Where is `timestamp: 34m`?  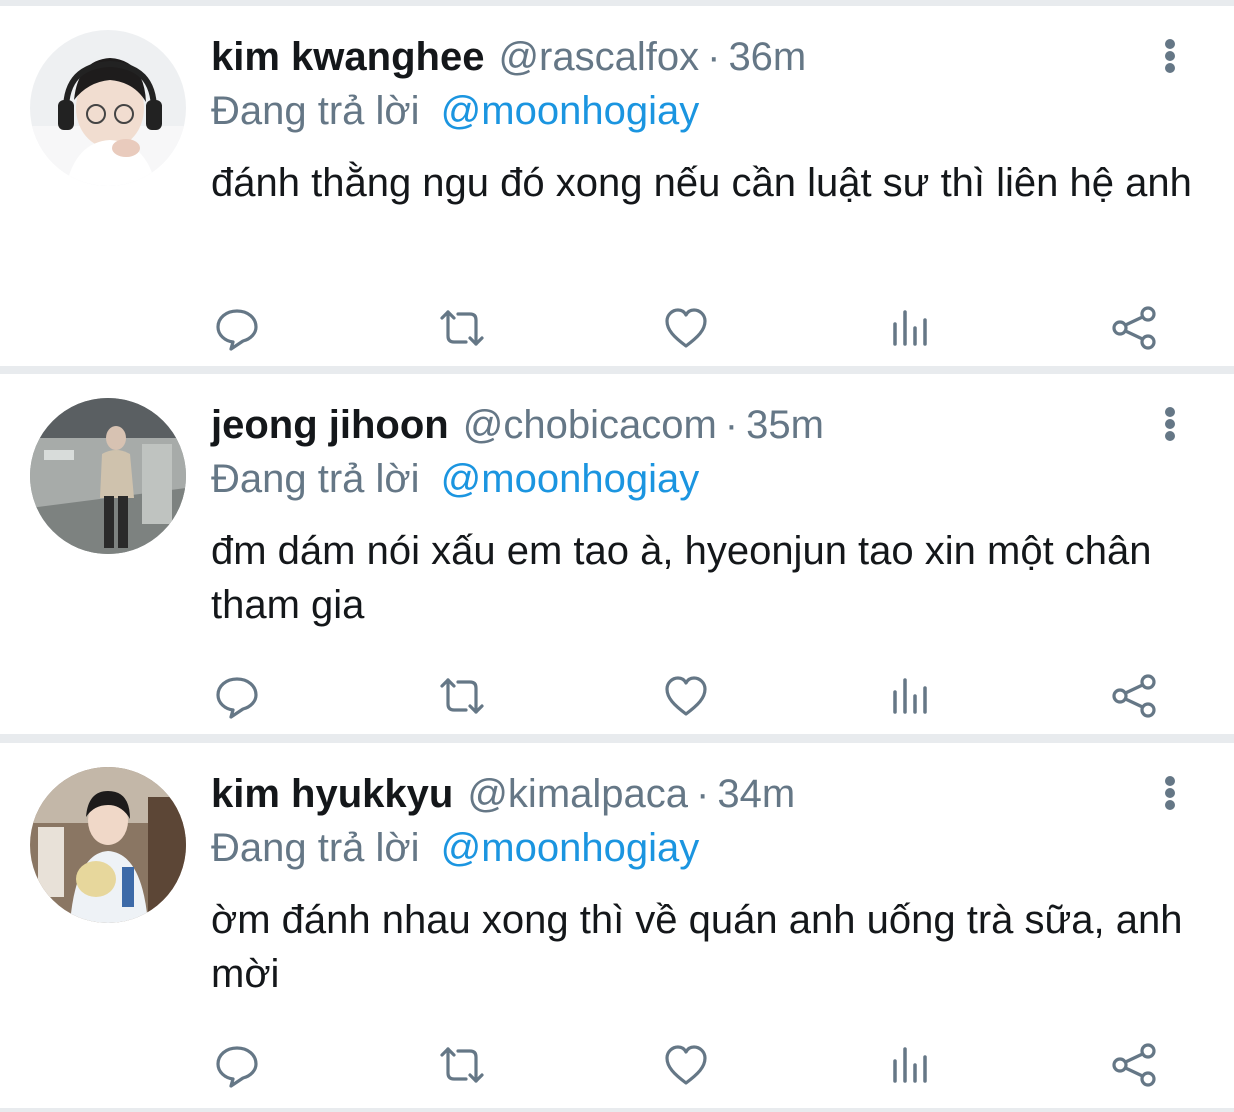
timestamp: 34m is located at coordinates (756, 794).